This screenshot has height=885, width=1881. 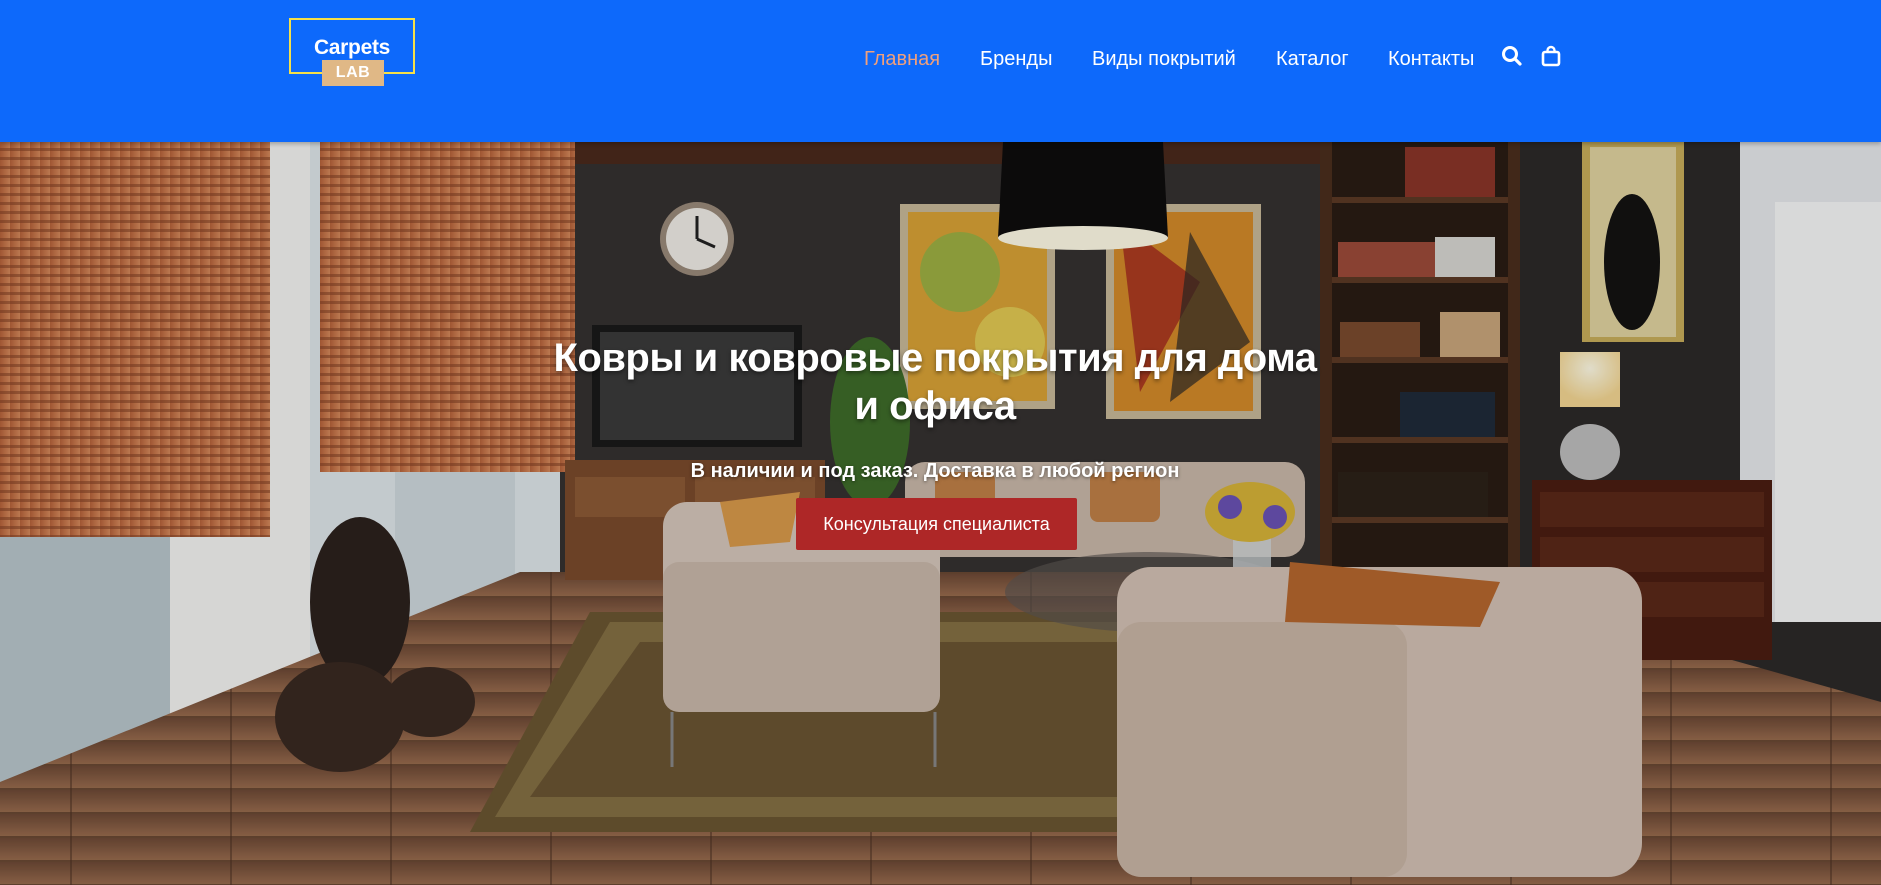 I want to click on nav-item-contacts: Контакты, so click(x=1431, y=59).